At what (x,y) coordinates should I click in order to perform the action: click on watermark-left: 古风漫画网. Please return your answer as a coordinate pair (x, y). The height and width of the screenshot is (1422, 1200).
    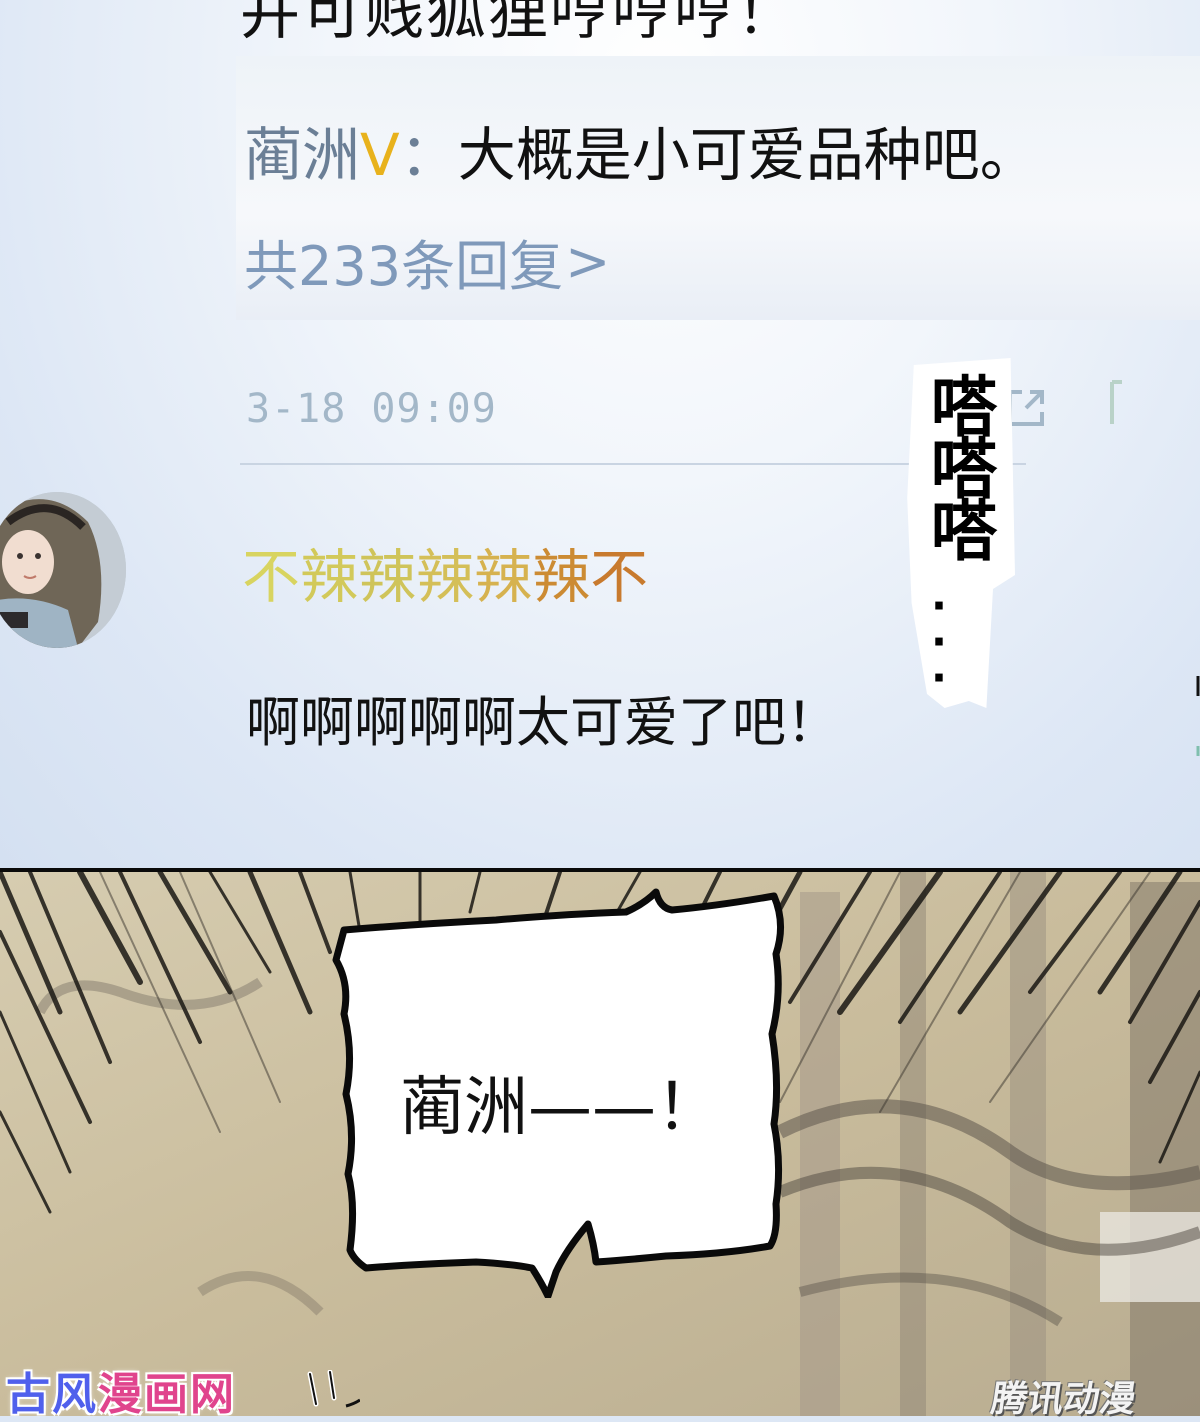
    Looking at the image, I should click on (121, 1390).